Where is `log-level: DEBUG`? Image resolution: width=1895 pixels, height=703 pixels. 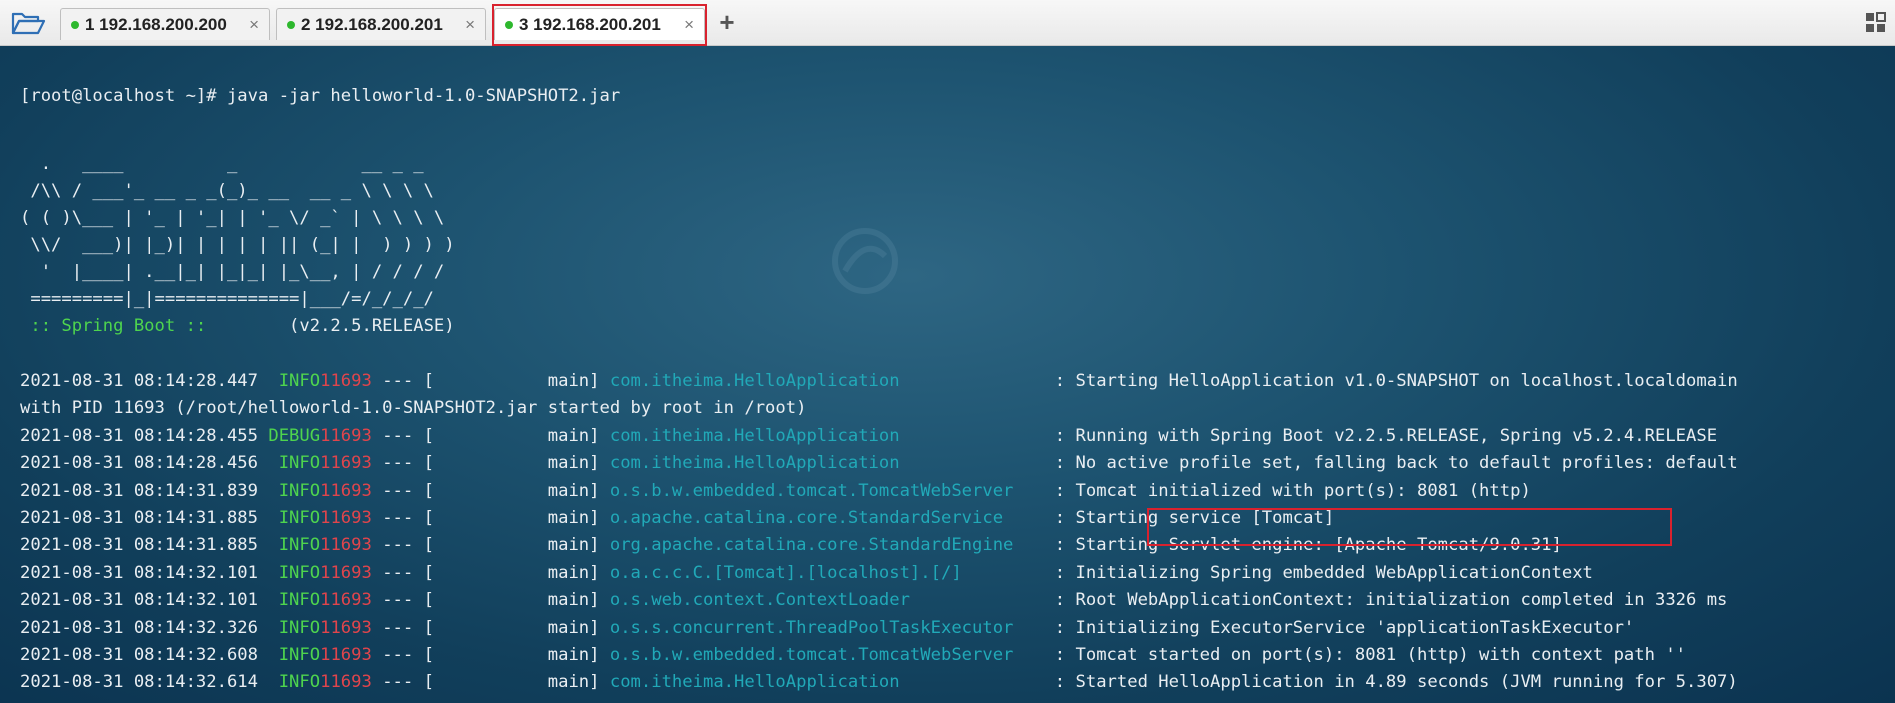
log-level: DEBUG is located at coordinates (289, 435).